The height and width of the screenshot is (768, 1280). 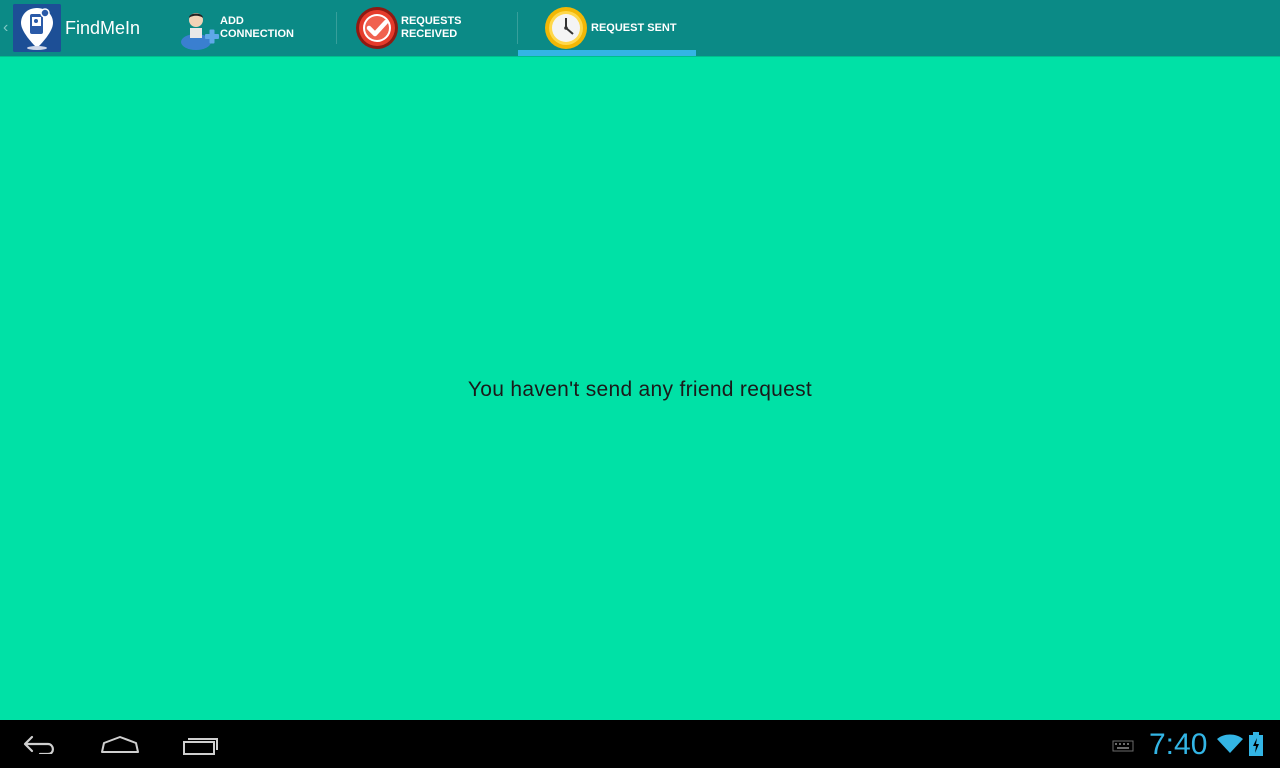 I want to click on back-button, so click(x=40, y=744).